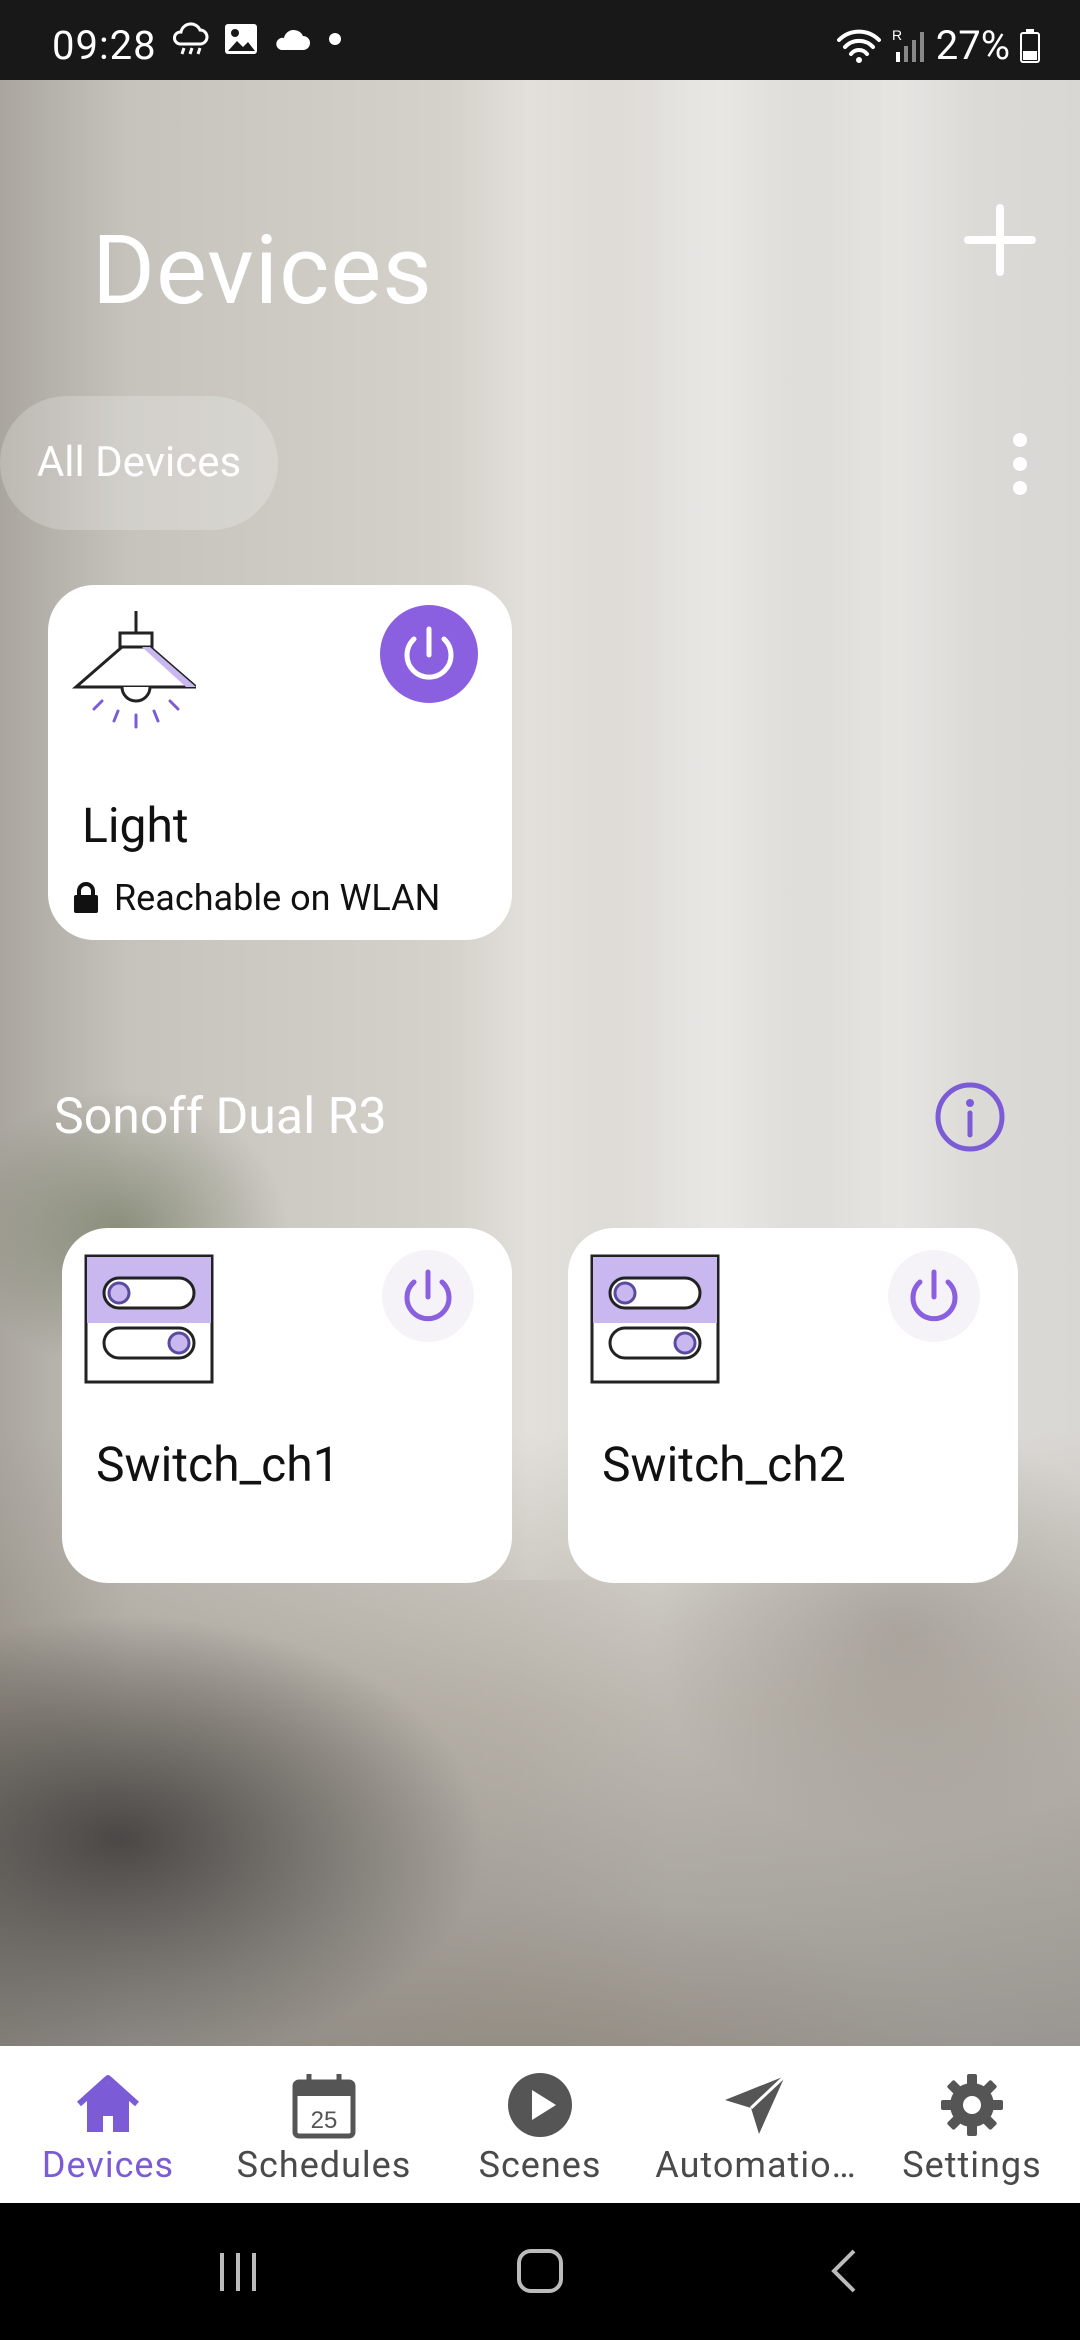  I want to click on device-card-light: Light Reachable on WLAN, so click(280, 762).